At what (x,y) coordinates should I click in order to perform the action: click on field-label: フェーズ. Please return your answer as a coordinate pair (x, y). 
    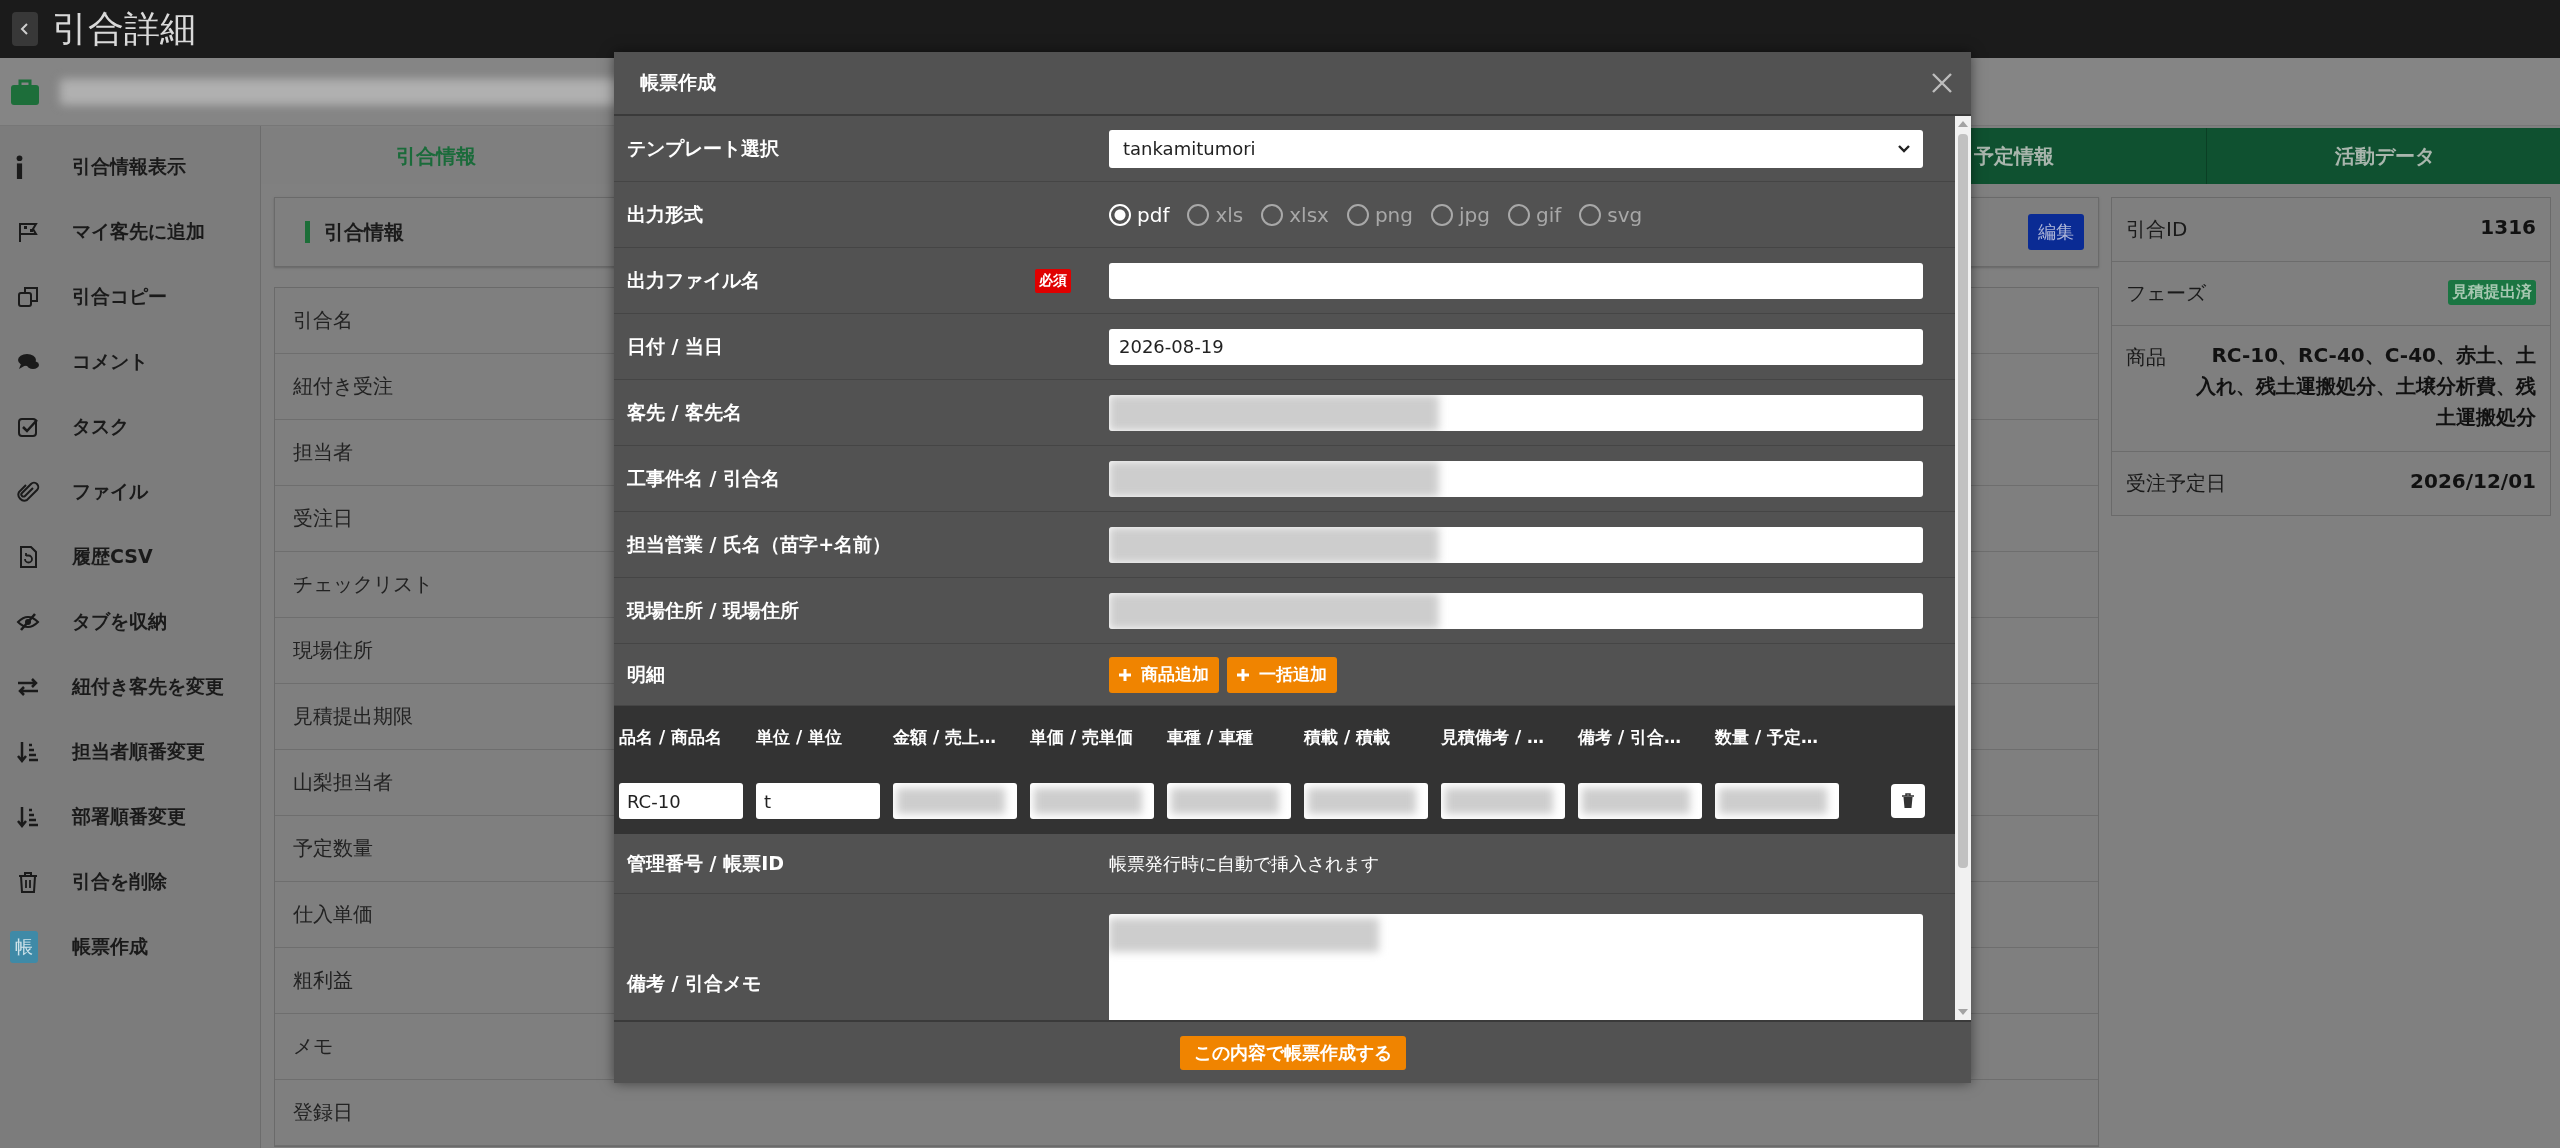
    Looking at the image, I should click on (2166, 293).